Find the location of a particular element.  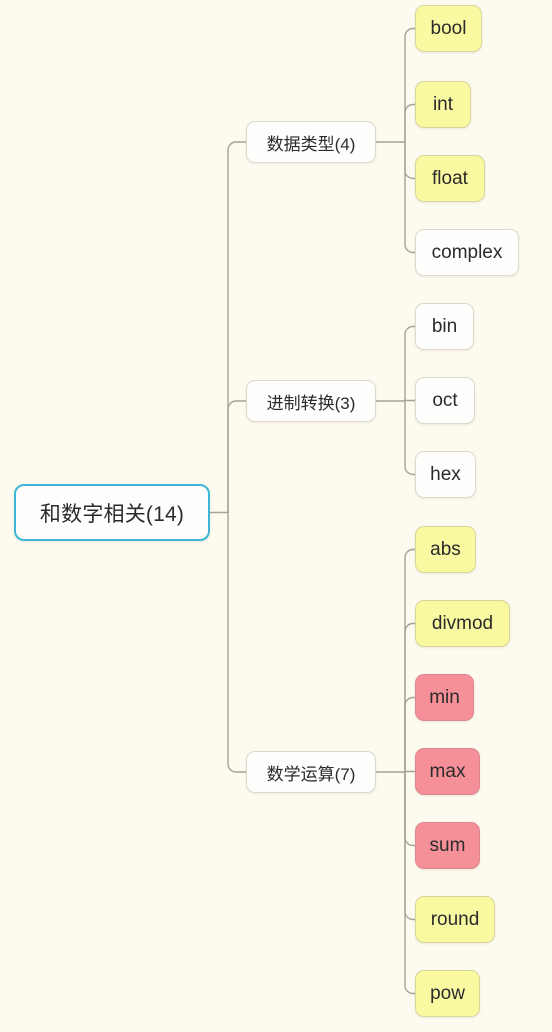

leaf-node-bin: bin is located at coordinates (444, 326).